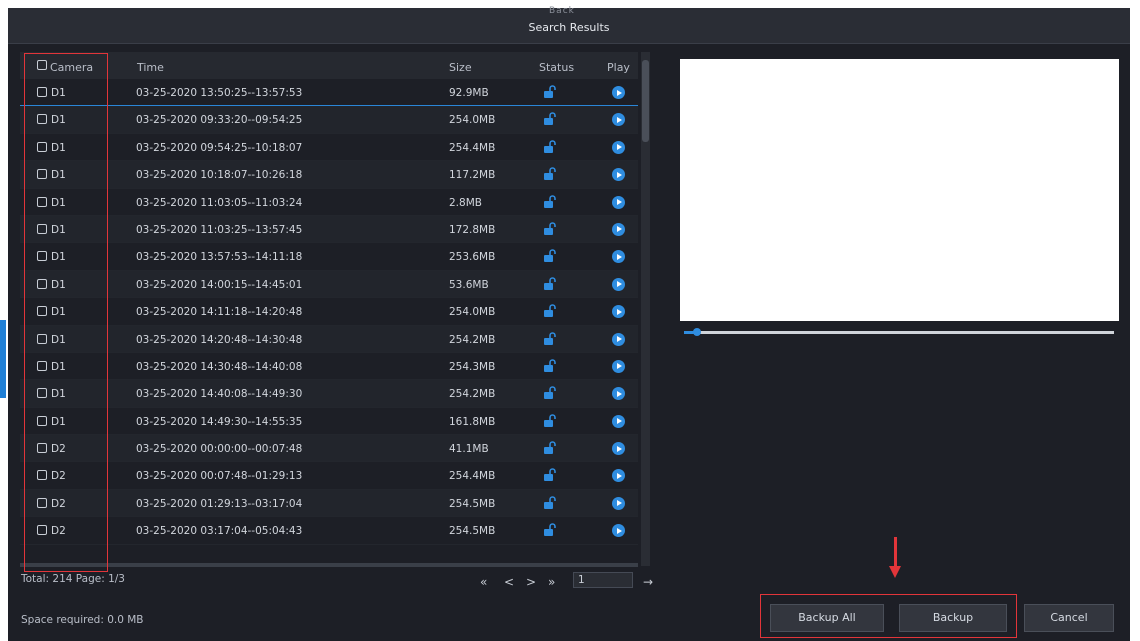 The width and height of the screenshot is (1140, 641). I want to click on row-time: 03-25-2020 13:50:25--13:57:53, so click(219, 93).